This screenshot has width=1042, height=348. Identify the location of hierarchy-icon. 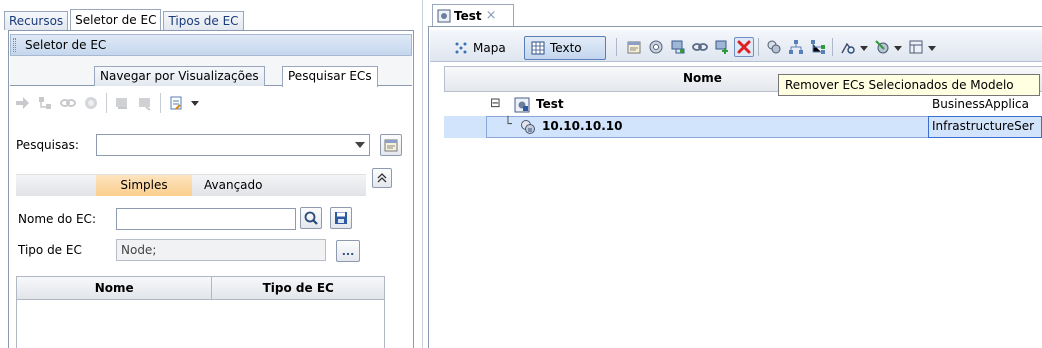
(796, 47).